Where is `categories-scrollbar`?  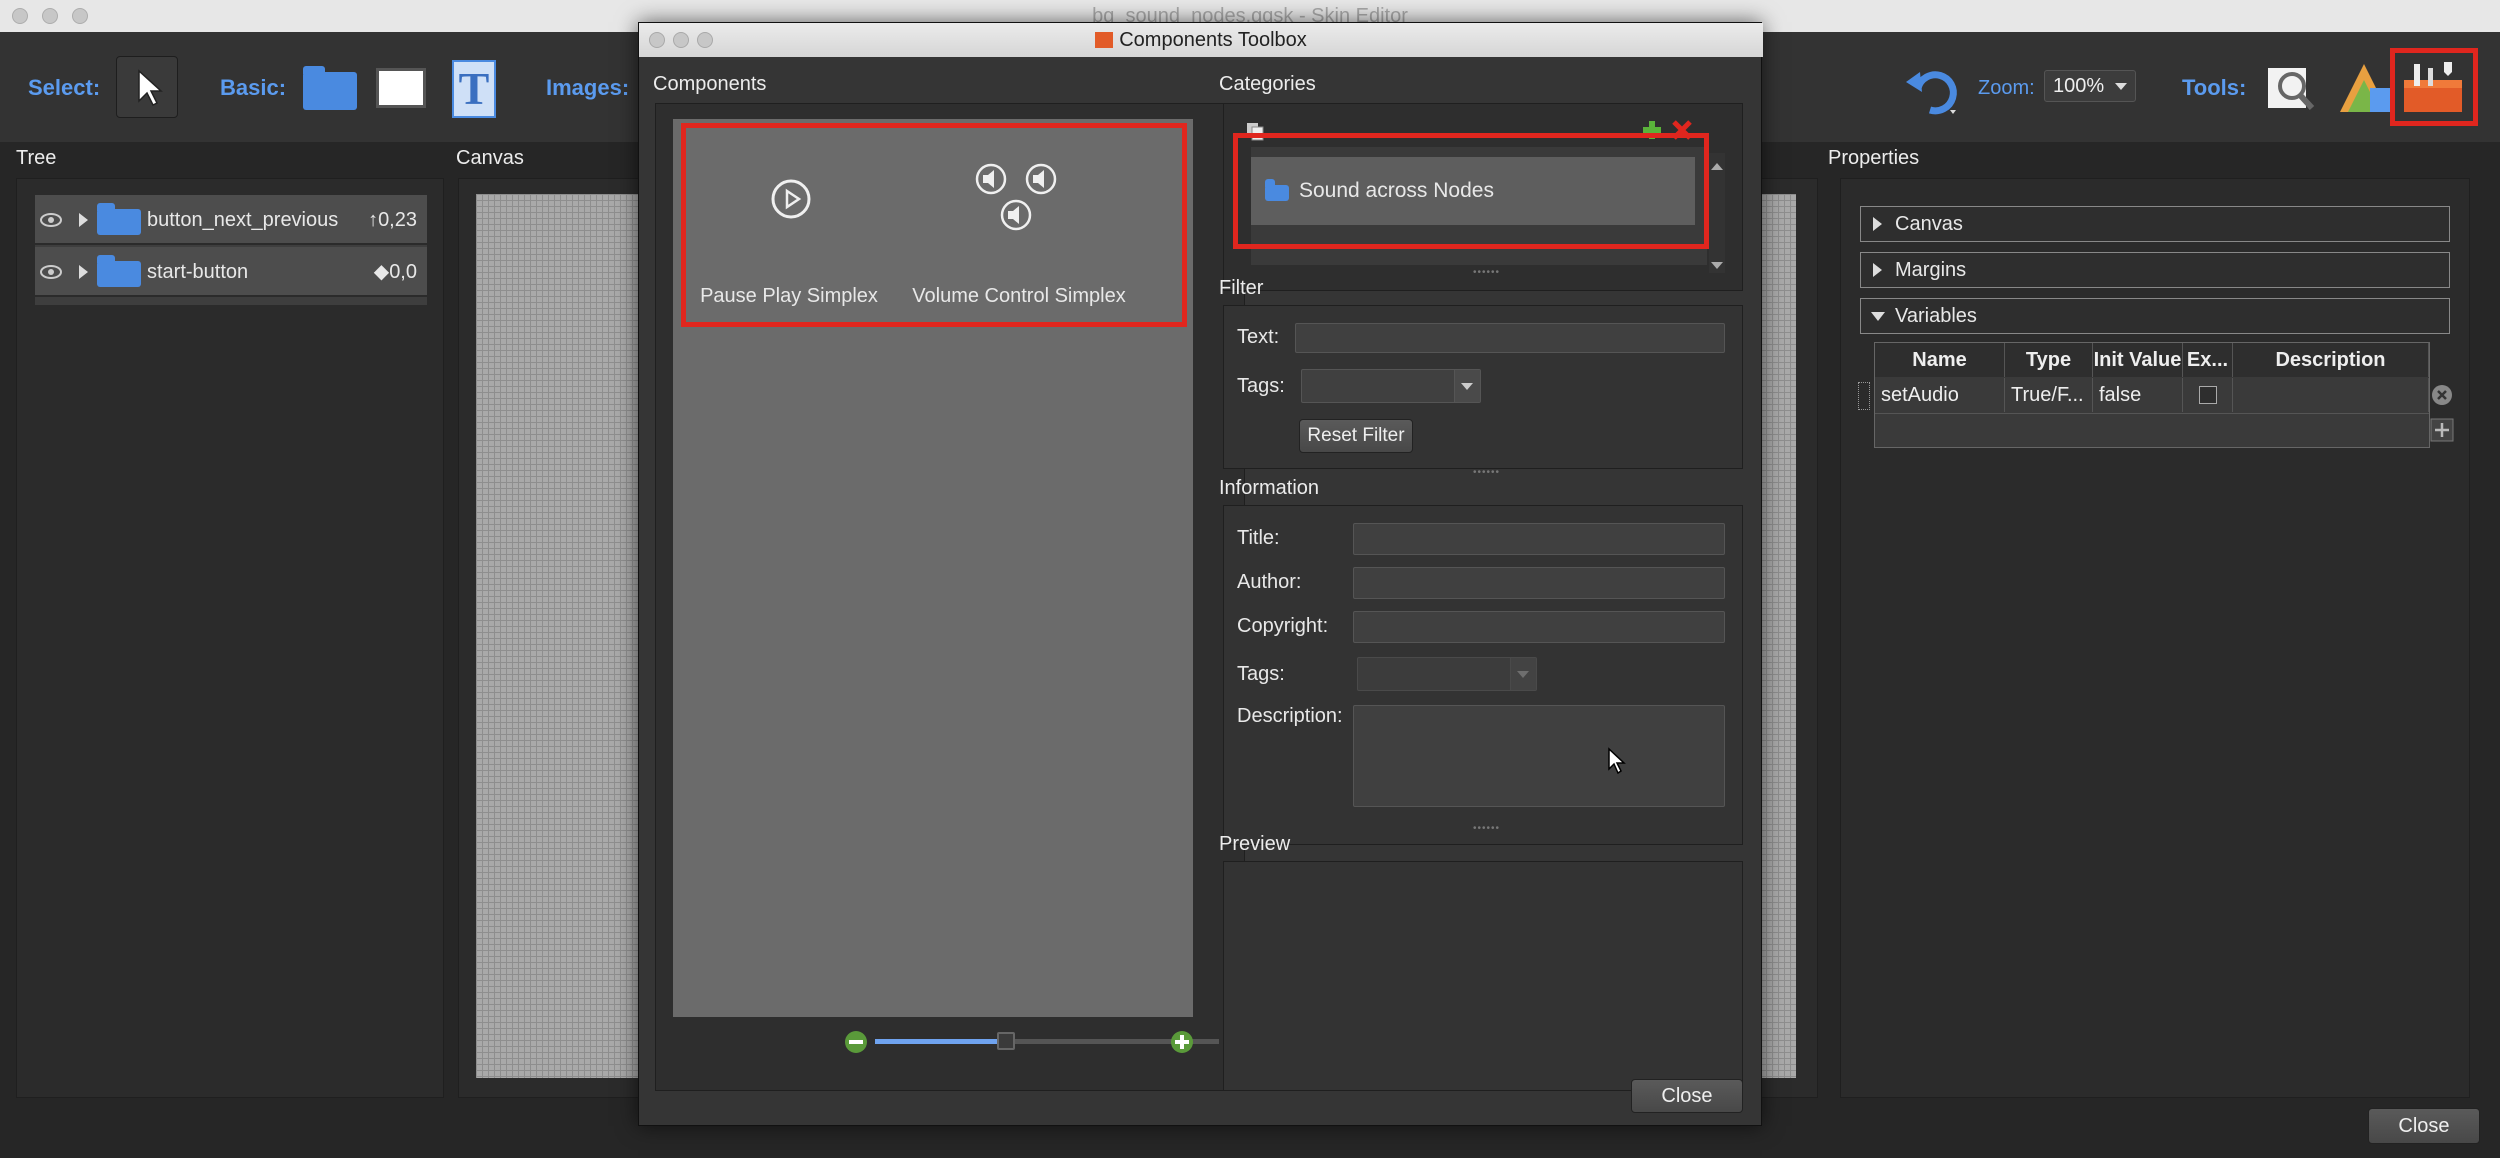
categories-scrollbar is located at coordinates (1717, 213).